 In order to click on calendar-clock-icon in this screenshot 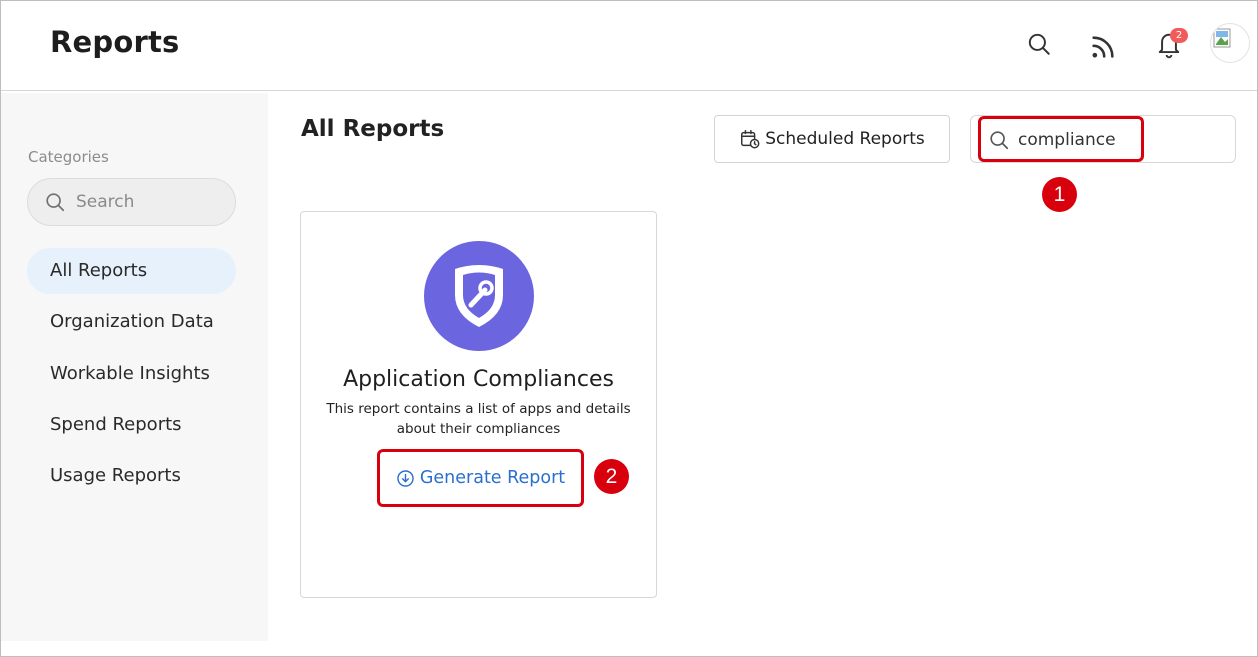, I will do `click(750, 139)`.